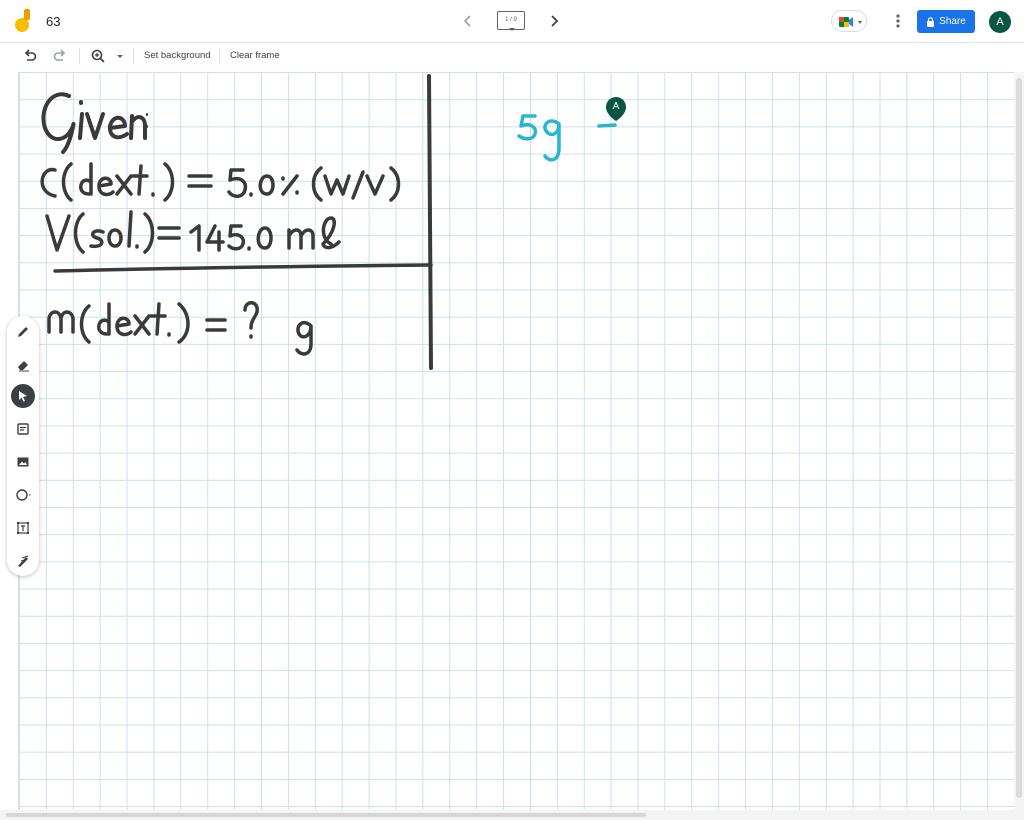 Image resolution: width=1024 pixels, height=820 pixels. What do you see at coordinates (243, 268) in the screenshot?
I see `separator-line` at bounding box center [243, 268].